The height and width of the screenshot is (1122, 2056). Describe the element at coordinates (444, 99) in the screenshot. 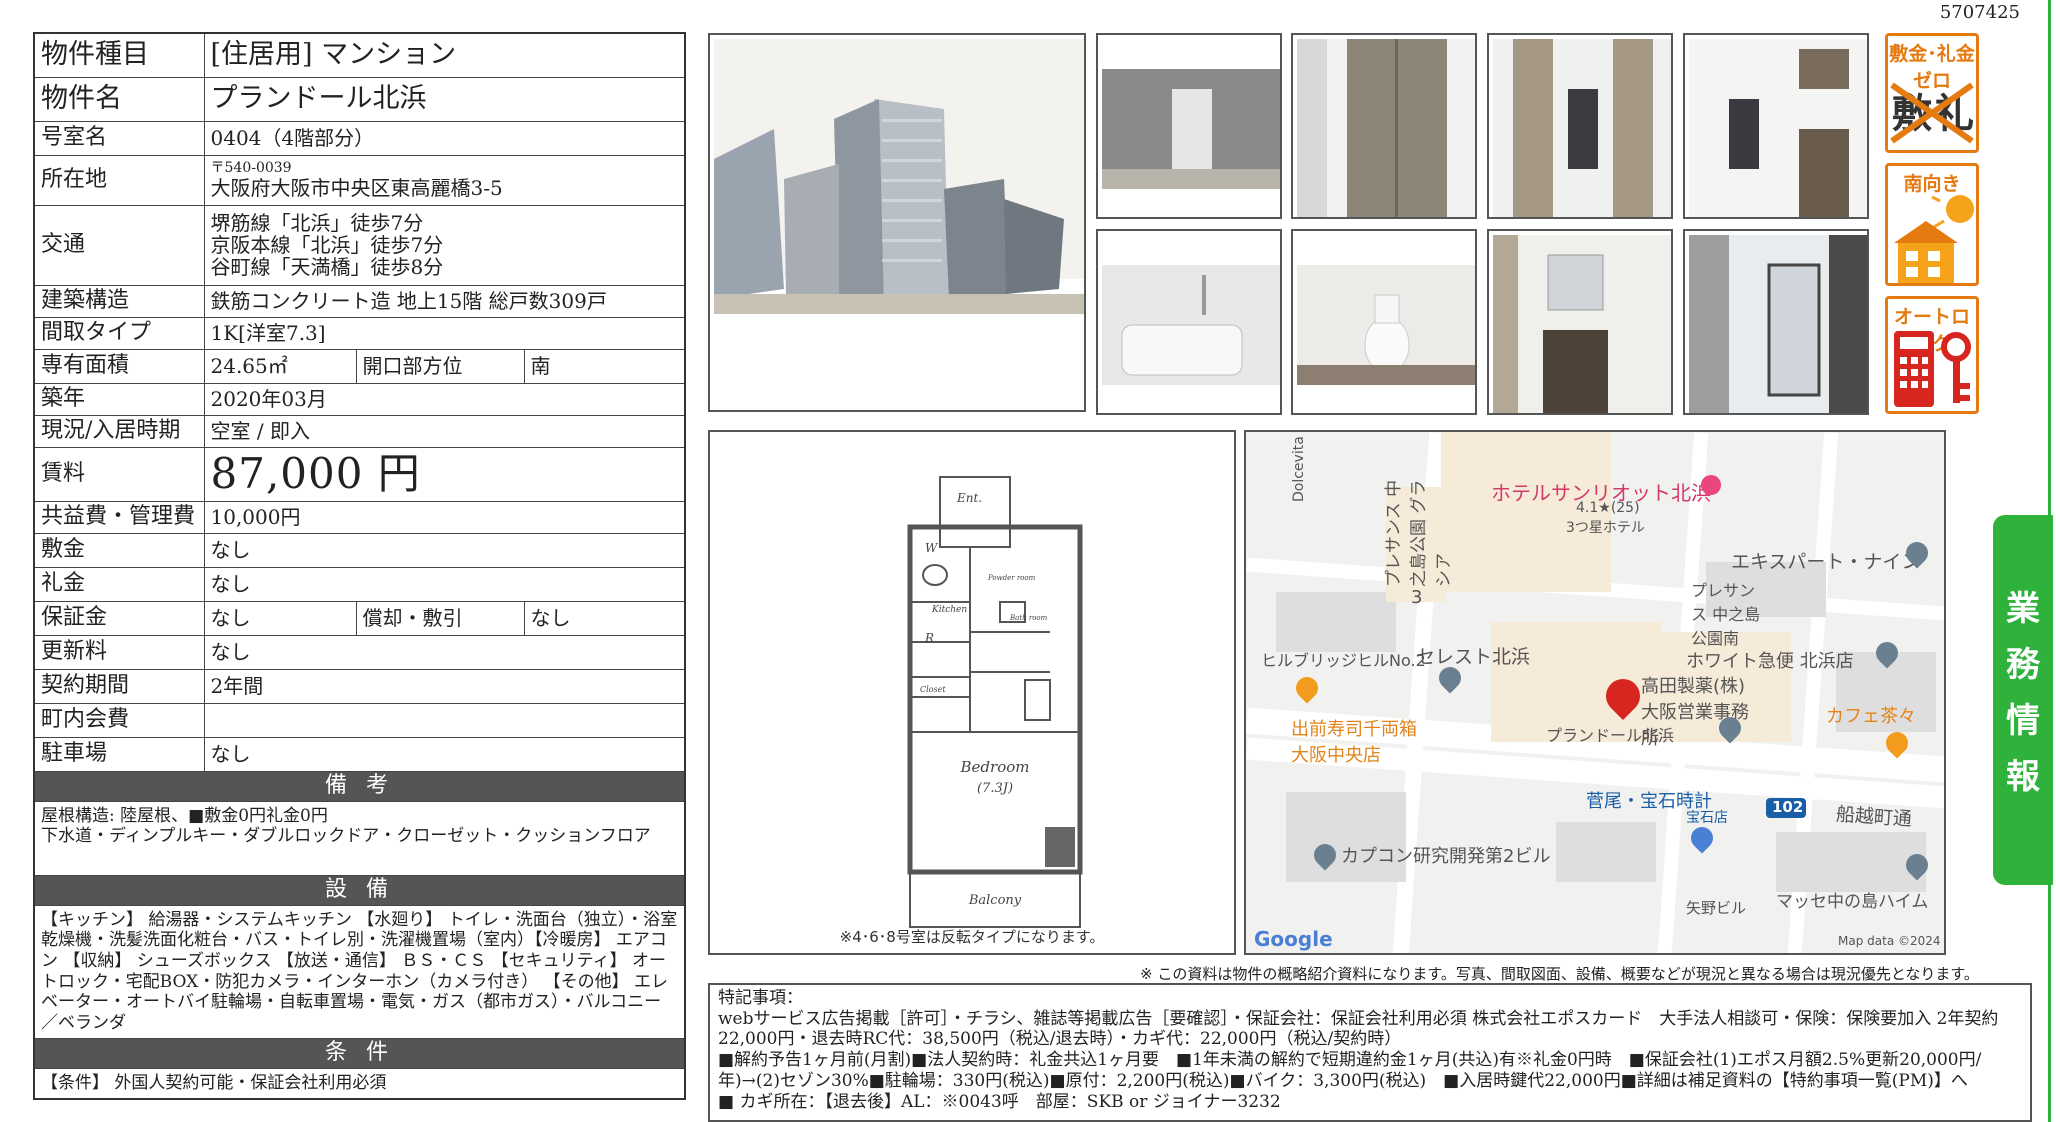

I see `name-value: プランドール北浜` at that location.